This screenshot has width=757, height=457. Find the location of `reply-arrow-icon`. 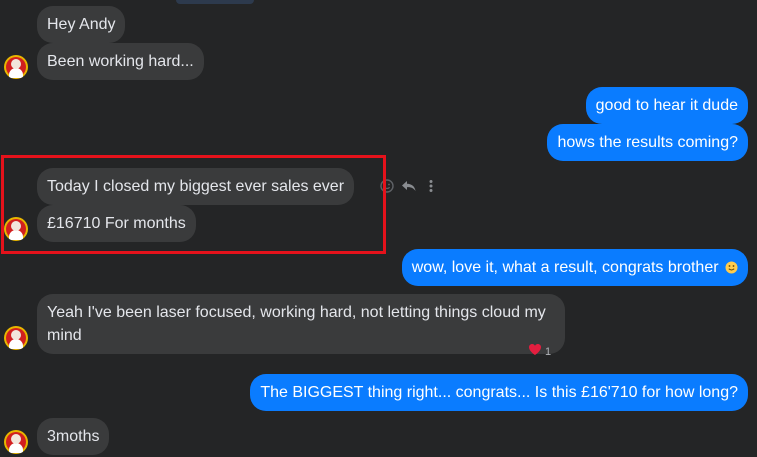

reply-arrow-icon is located at coordinates (409, 186).